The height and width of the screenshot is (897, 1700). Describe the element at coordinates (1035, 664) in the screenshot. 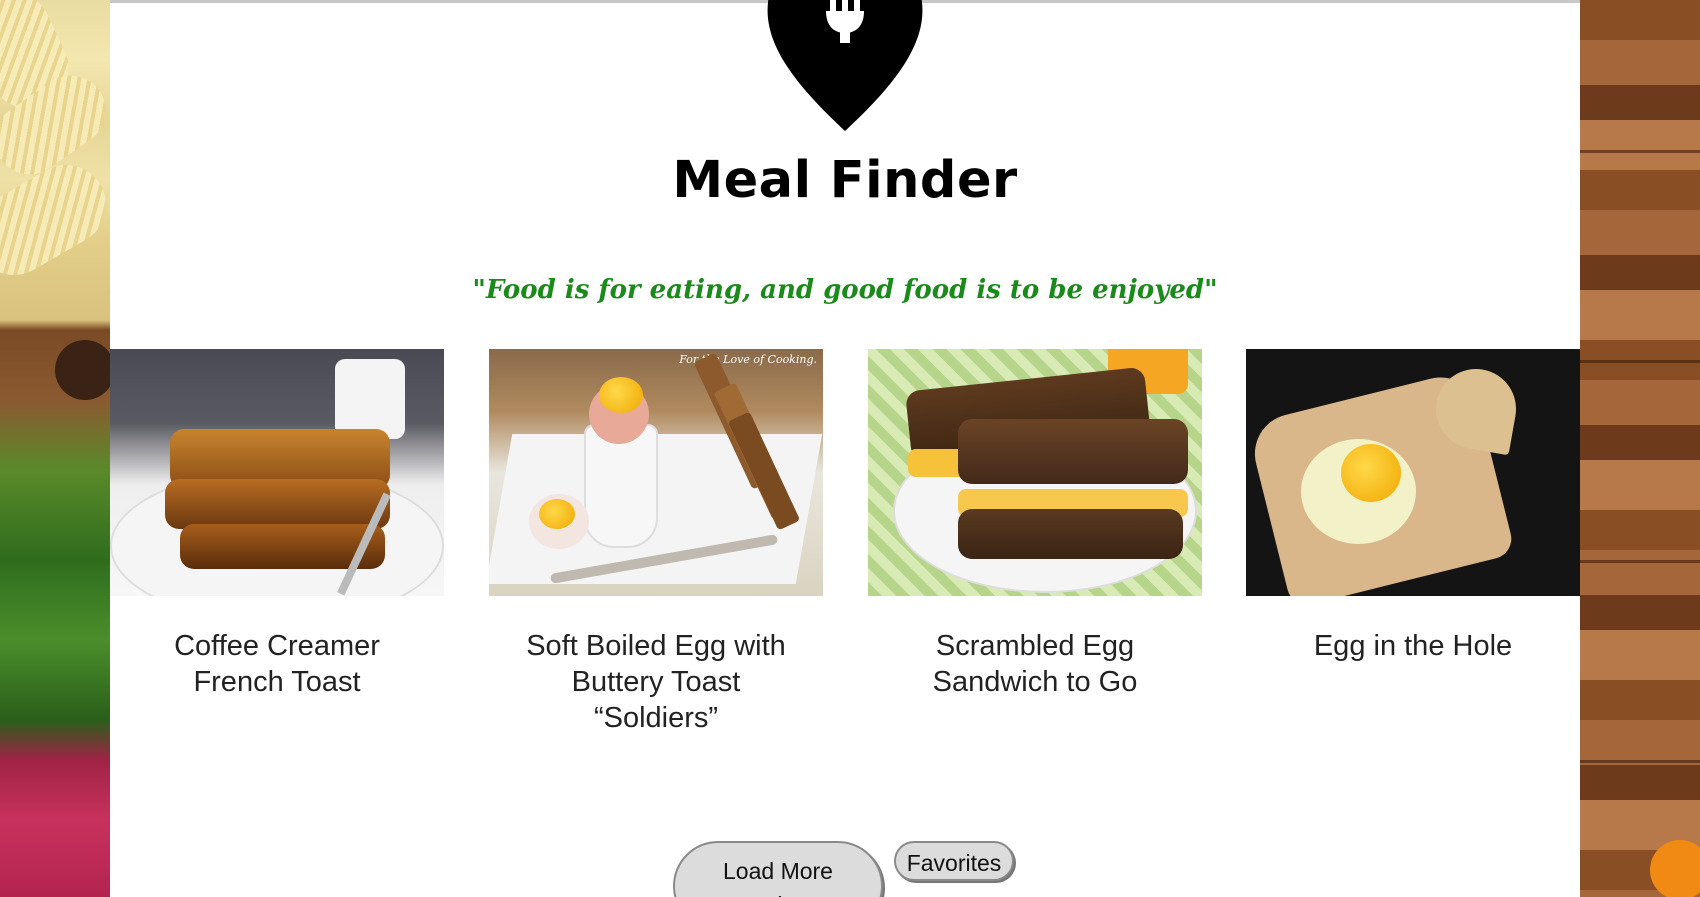

I see `recipe-title: Scrambled Egg Sandwich to Go` at that location.